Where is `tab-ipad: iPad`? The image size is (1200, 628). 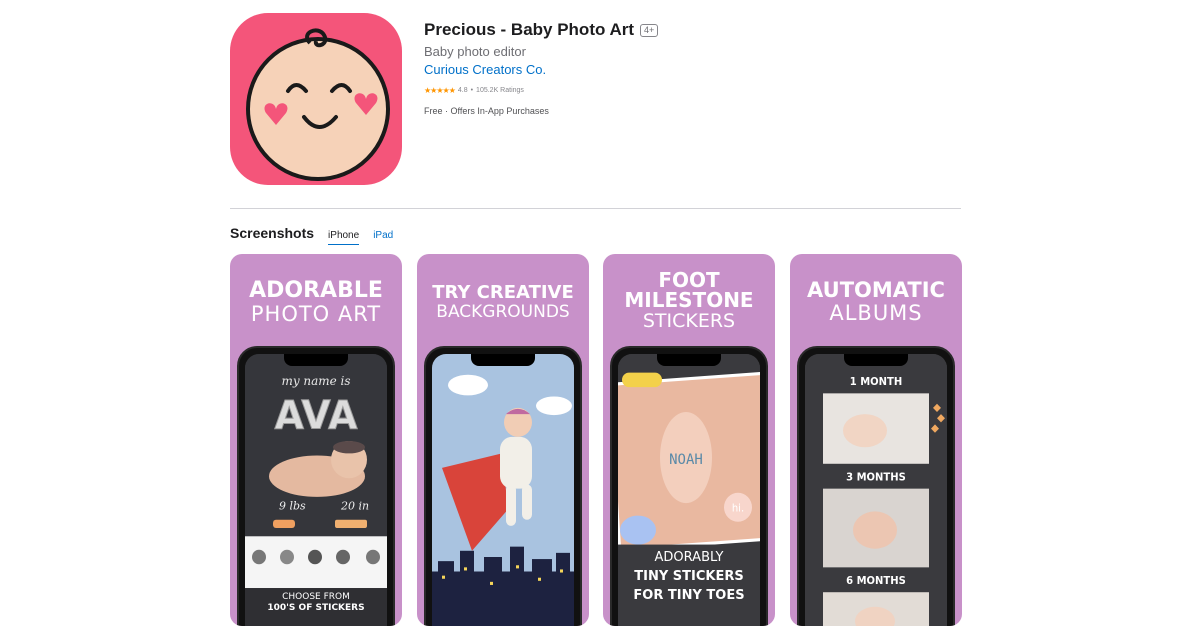
tab-ipad: iPad is located at coordinates (383, 237).